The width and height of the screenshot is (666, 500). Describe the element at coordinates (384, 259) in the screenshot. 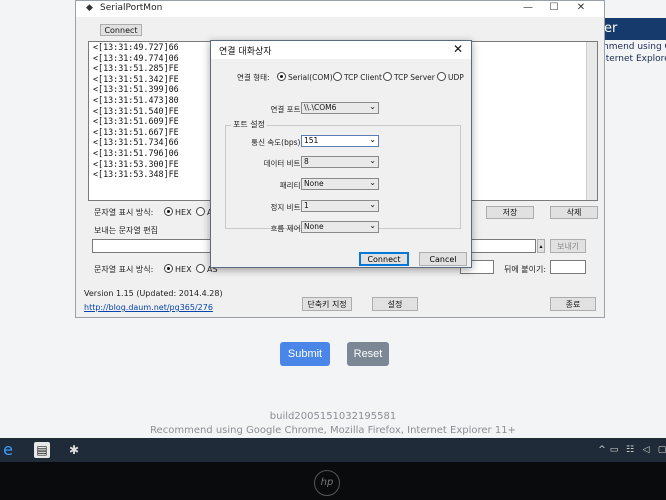

I see `dialog-connect-button: Connect` at that location.